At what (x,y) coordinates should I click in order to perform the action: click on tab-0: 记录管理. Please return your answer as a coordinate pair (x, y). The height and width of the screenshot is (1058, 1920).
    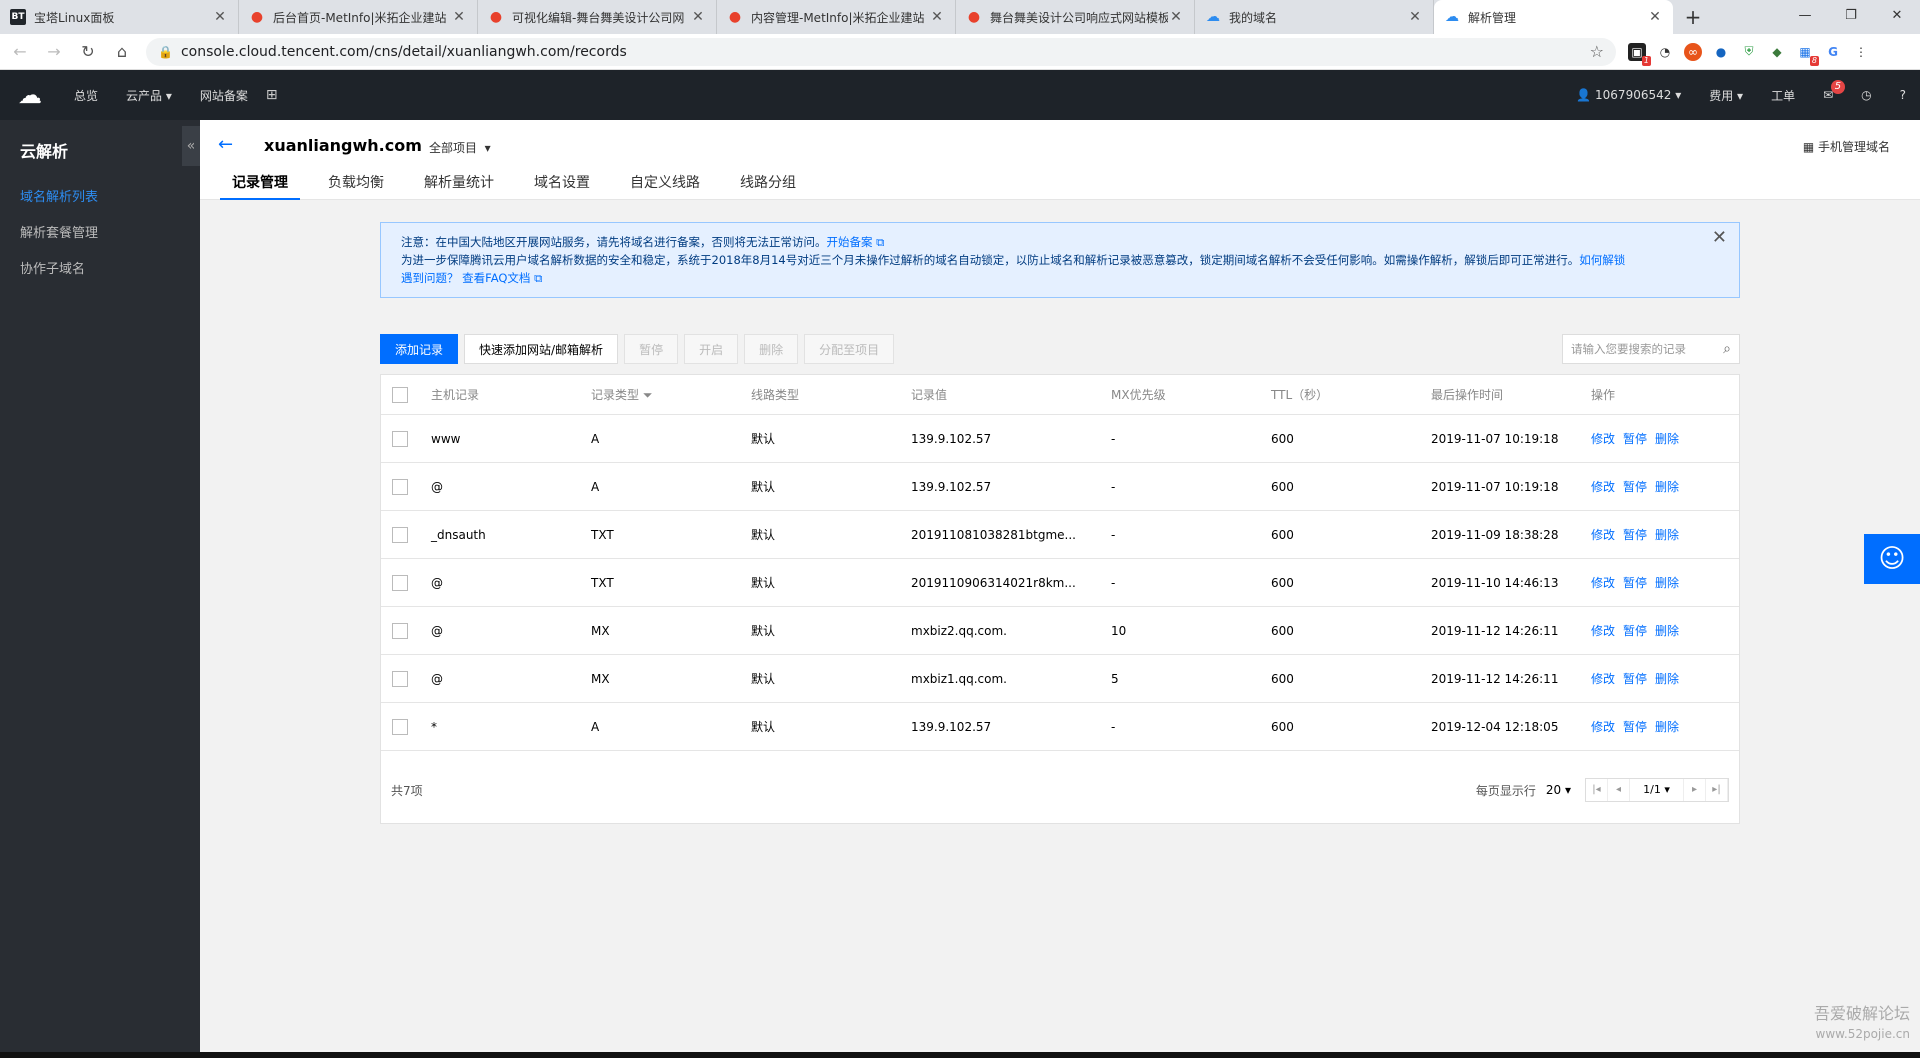
    Looking at the image, I should click on (260, 184).